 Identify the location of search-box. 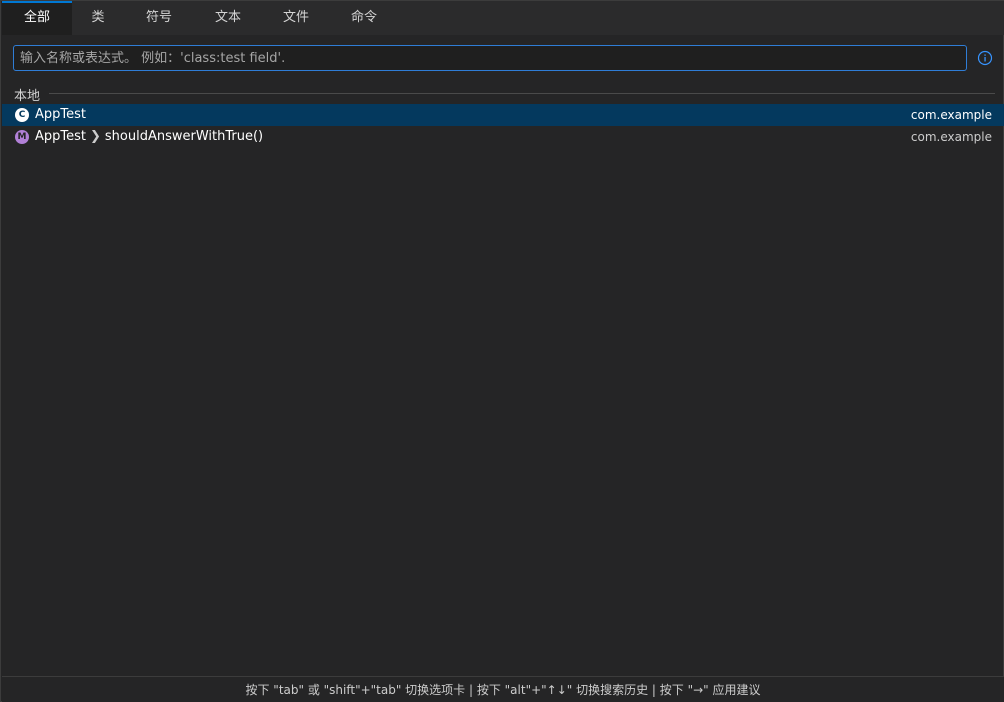
(490, 58).